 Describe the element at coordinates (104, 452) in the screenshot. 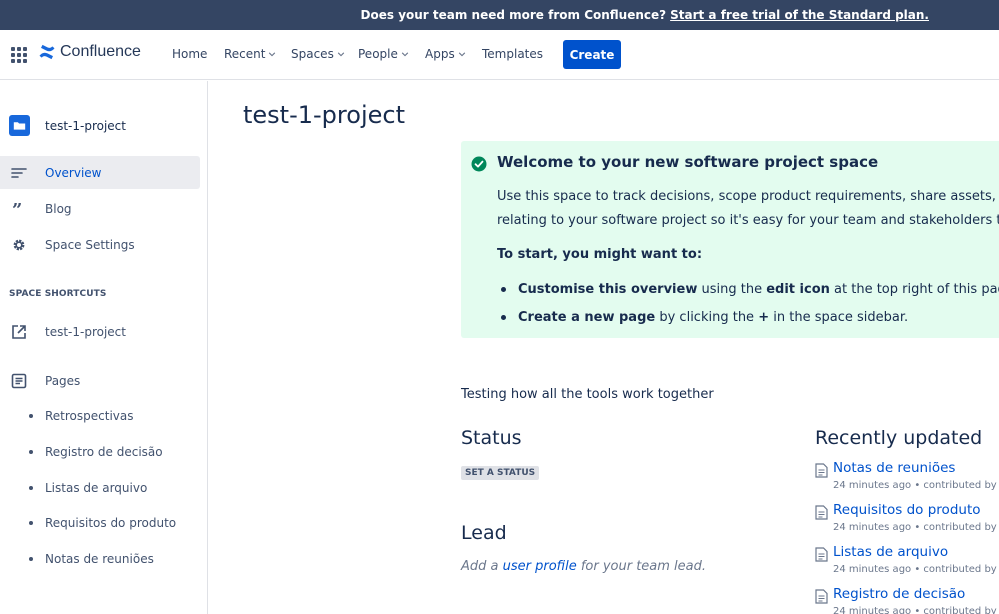

I see `page-tree-label: Registro de decisão` at that location.